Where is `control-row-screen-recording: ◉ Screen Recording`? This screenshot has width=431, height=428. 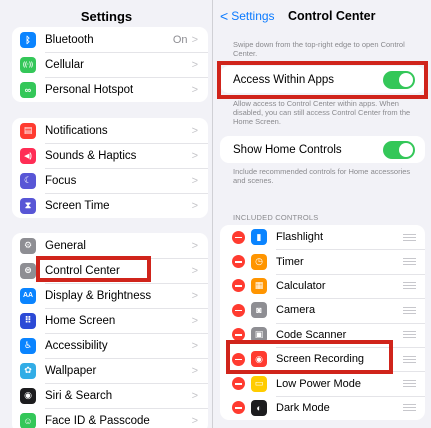 control-row-screen-recording: ◉ Screen Recording is located at coordinates (322, 358).